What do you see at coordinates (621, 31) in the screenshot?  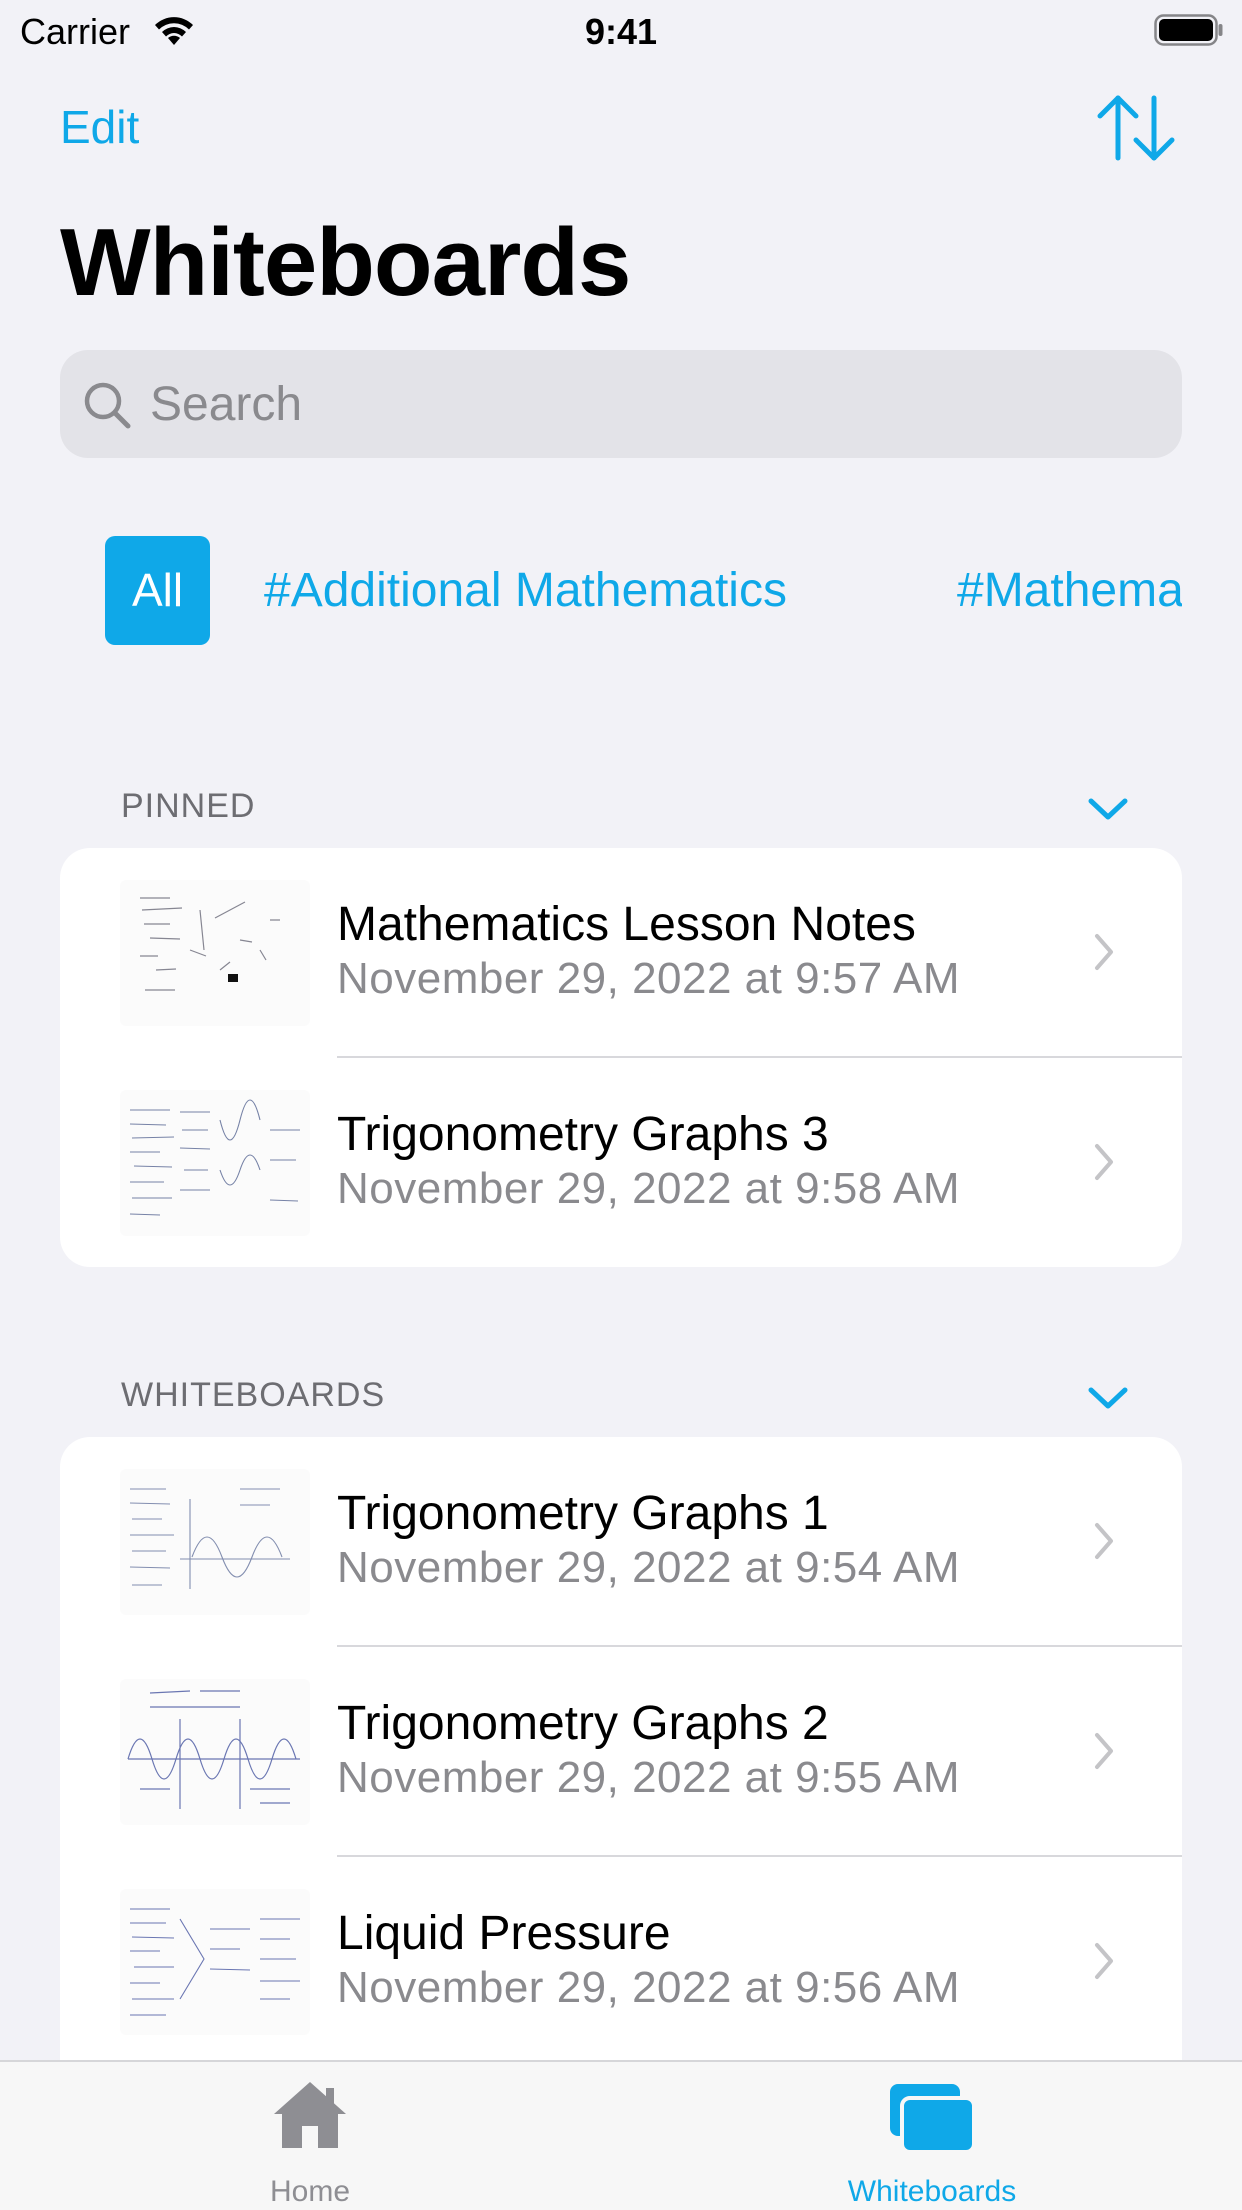 I see `status-time: 9:41` at bounding box center [621, 31].